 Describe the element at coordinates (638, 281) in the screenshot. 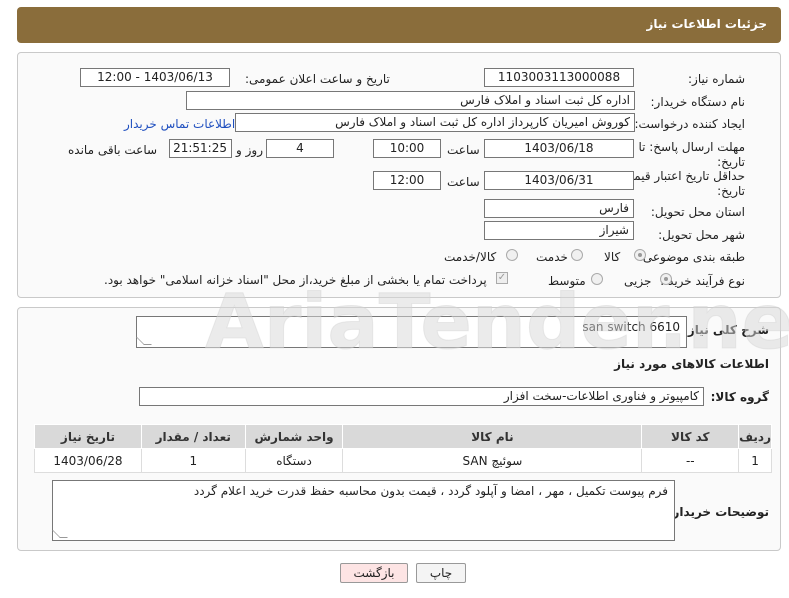

I see `process-minor-label: جزیی` at that location.